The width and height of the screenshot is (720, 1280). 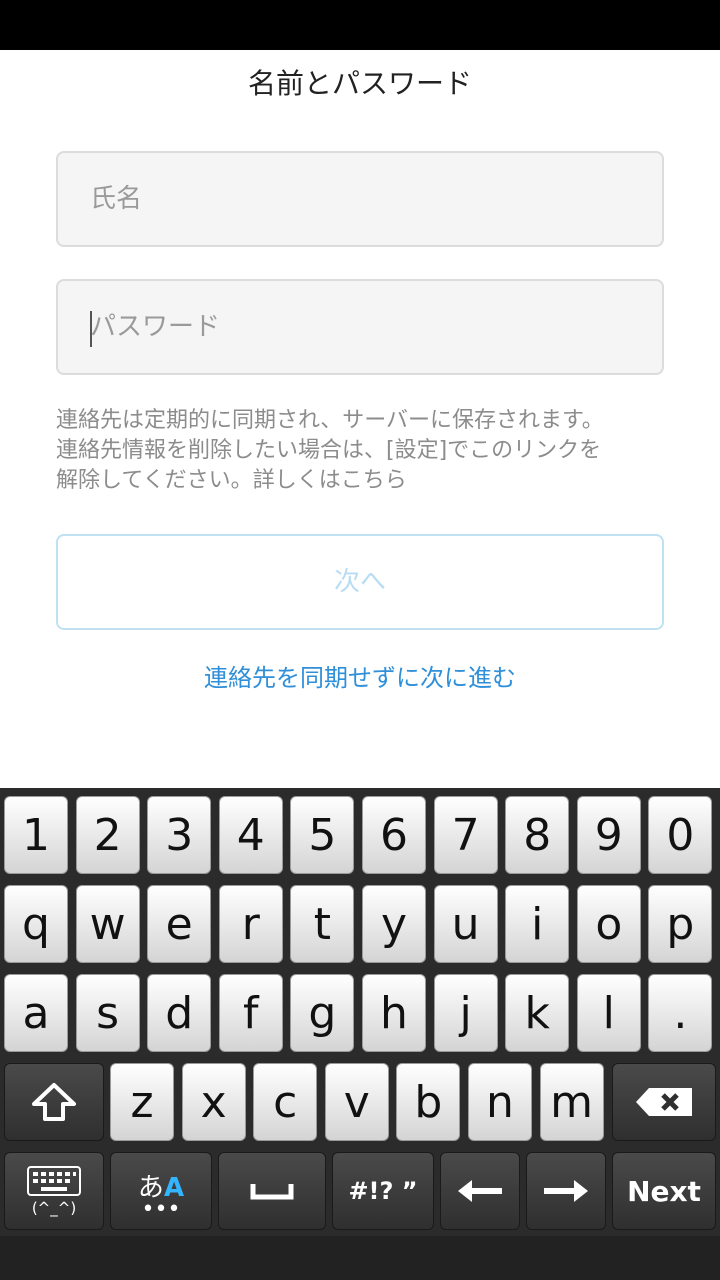 What do you see at coordinates (664, 1102) in the screenshot?
I see `backspace-key` at bounding box center [664, 1102].